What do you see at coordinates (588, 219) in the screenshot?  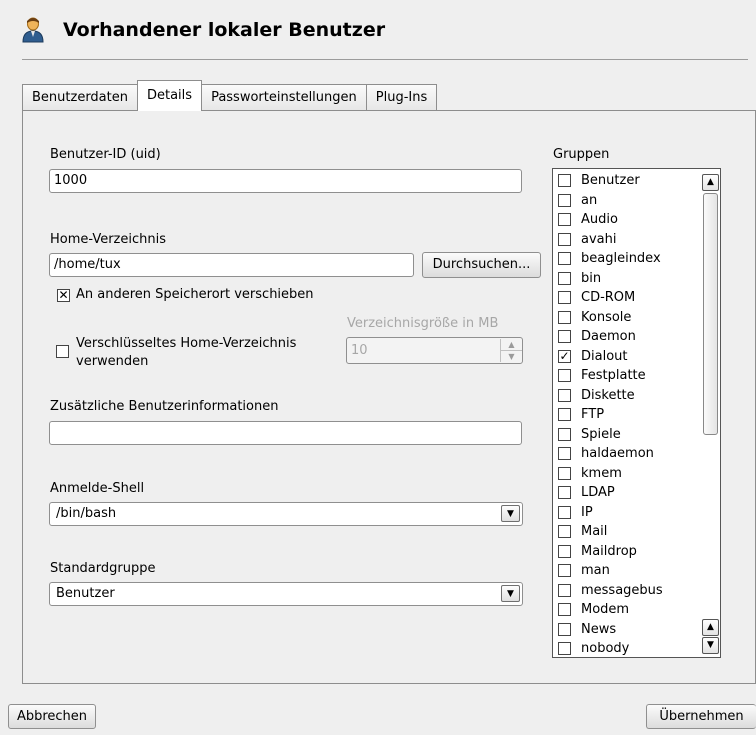 I see `group-item: Audio` at bounding box center [588, 219].